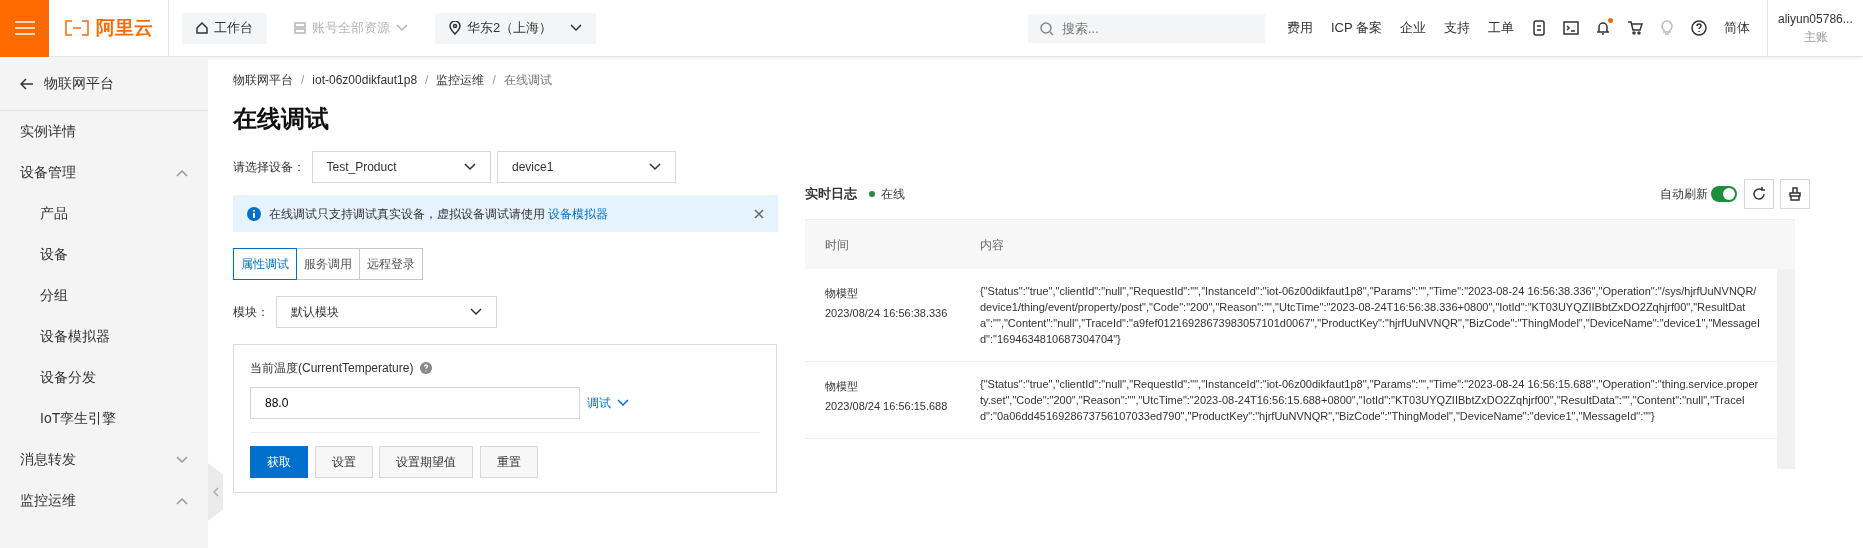 This screenshot has height=548, width=1863. What do you see at coordinates (332, 368) in the screenshot?
I see `property-label: 当前温度(CurrentTemperature)` at bounding box center [332, 368].